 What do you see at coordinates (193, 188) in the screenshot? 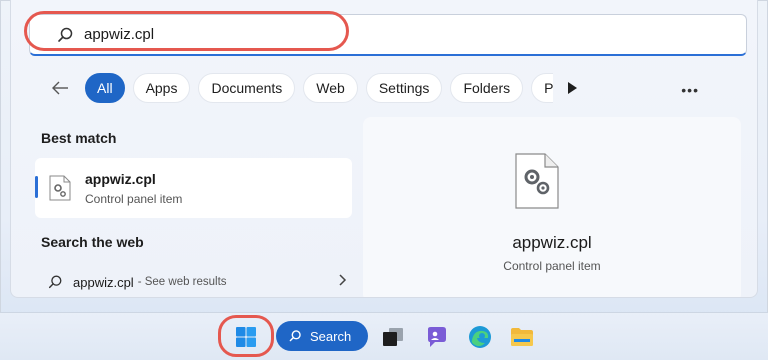
I see `best-match-result: appwiz.cpl Control panel item` at bounding box center [193, 188].